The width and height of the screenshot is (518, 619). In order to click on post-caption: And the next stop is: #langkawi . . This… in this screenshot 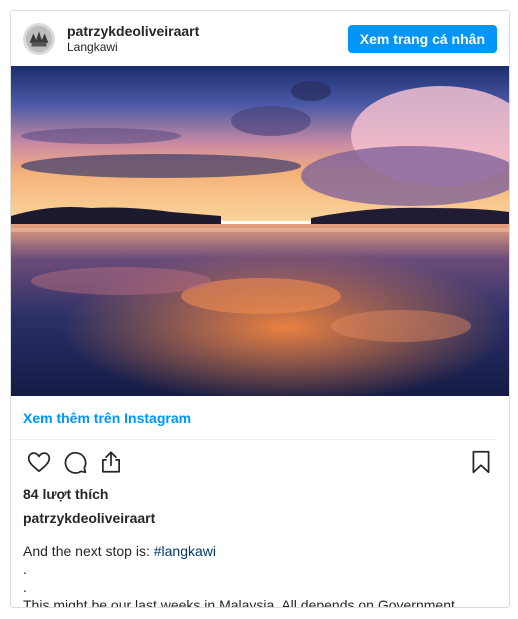, I will do `click(260, 568)`.